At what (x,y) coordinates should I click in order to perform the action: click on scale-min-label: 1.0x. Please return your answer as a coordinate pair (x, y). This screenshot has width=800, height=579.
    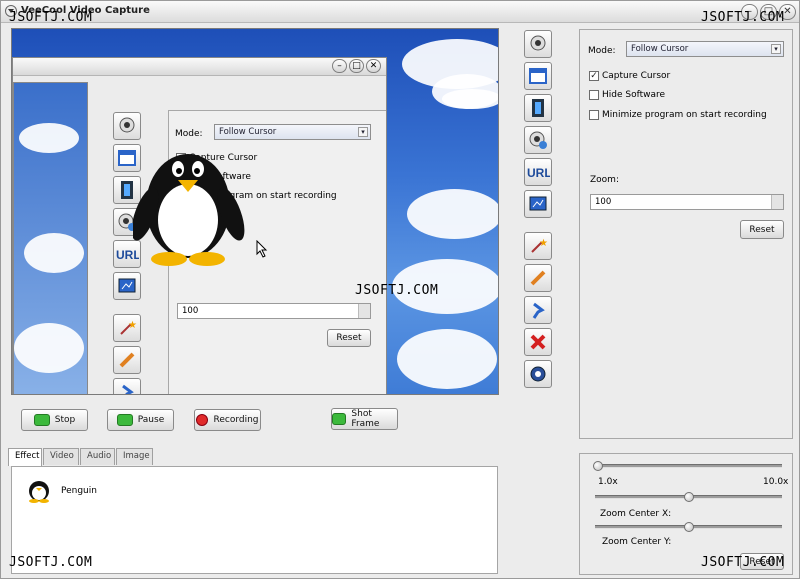
    Looking at the image, I should click on (608, 482).